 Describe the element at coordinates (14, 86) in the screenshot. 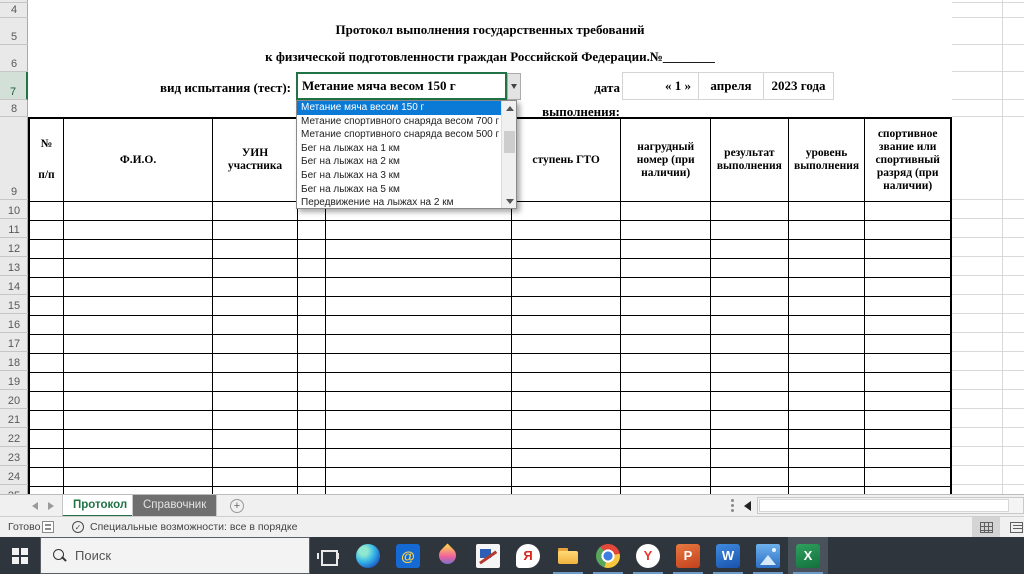

I see `row-header-7: 7` at that location.